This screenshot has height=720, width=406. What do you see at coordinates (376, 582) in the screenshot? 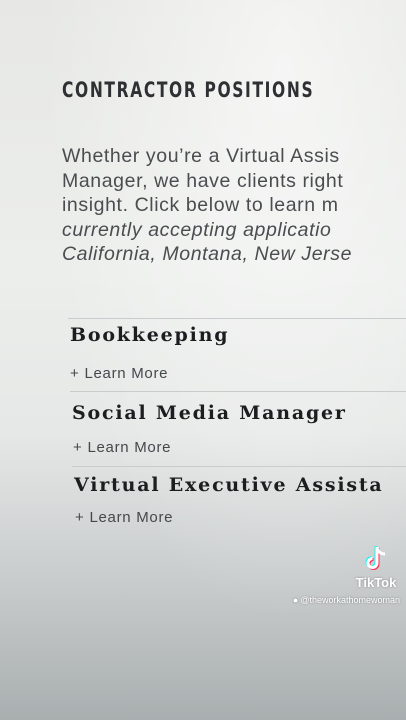
I see `tiktok-brand-label: TikTok` at bounding box center [376, 582].